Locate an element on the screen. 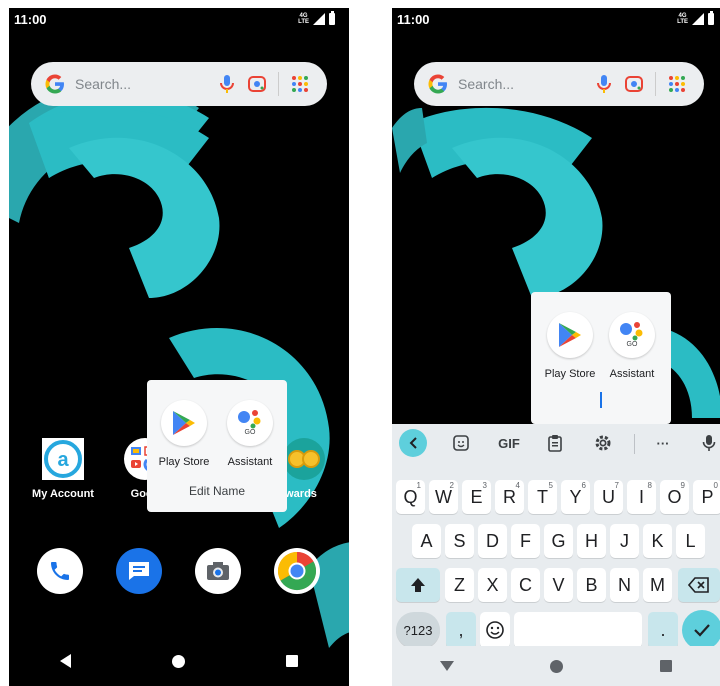  key-label: Q is located at coordinates (410, 496).